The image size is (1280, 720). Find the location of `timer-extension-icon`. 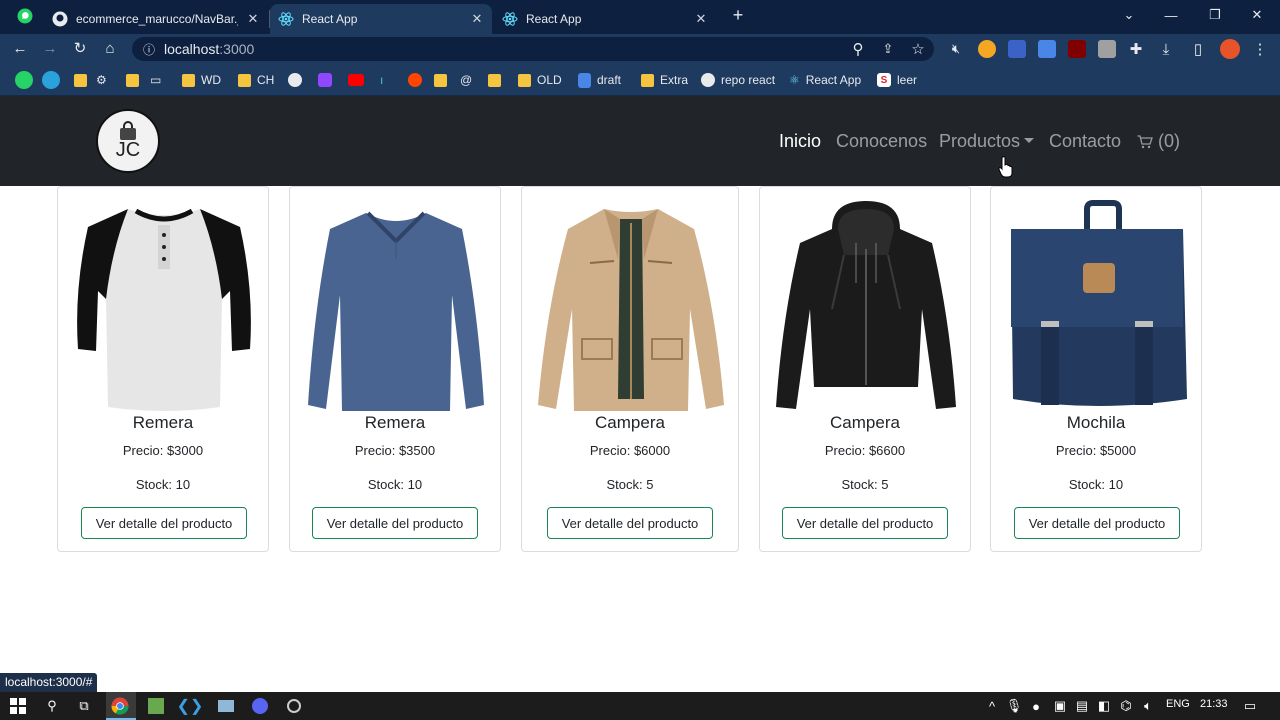

timer-extension-icon is located at coordinates (987, 49).